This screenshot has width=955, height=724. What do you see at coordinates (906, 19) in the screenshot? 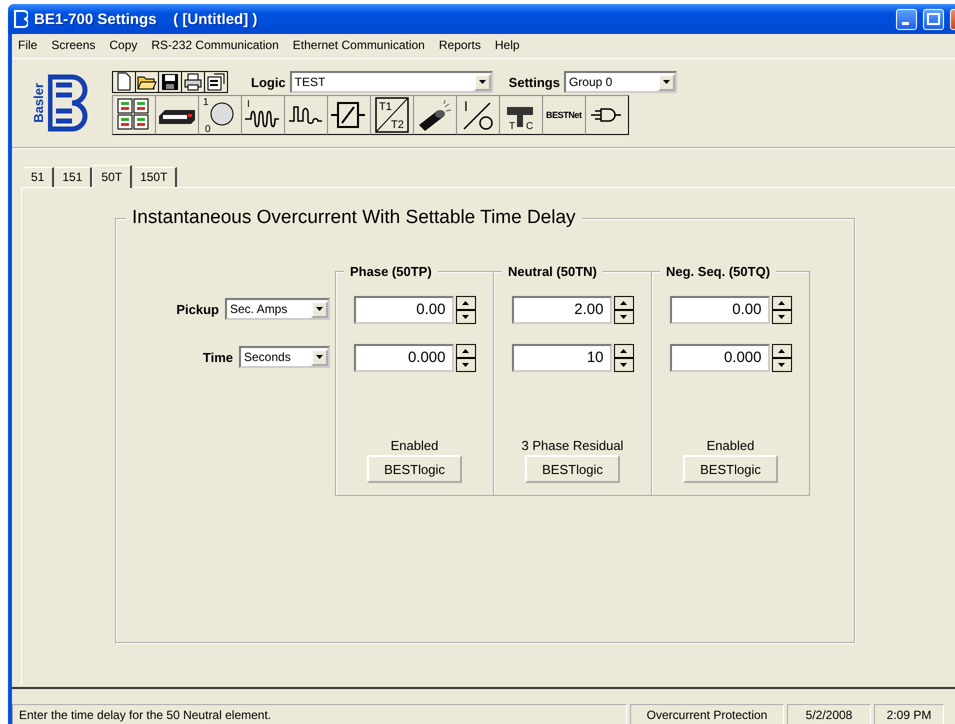
I see `minimize-button` at bounding box center [906, 19].